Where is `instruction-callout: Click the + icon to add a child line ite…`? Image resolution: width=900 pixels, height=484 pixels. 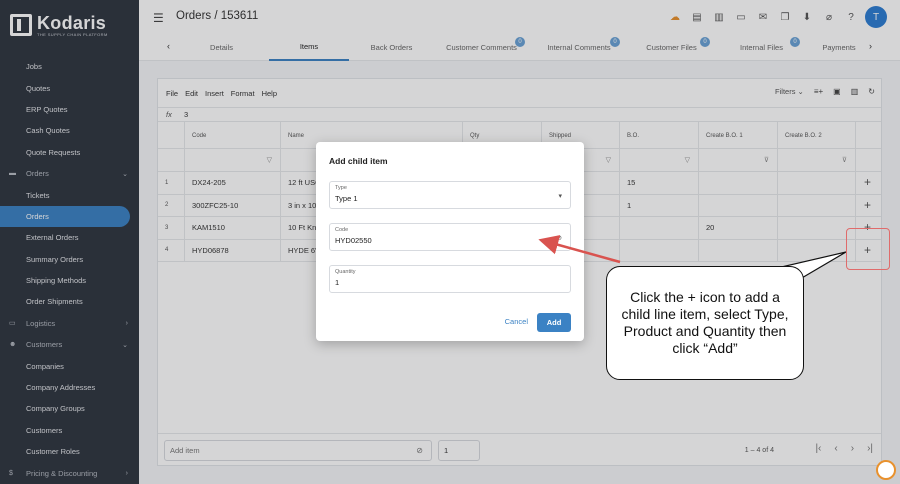 instruction-callout: Click the + icon to add a child line ite… is located at coordinates (705, 323).